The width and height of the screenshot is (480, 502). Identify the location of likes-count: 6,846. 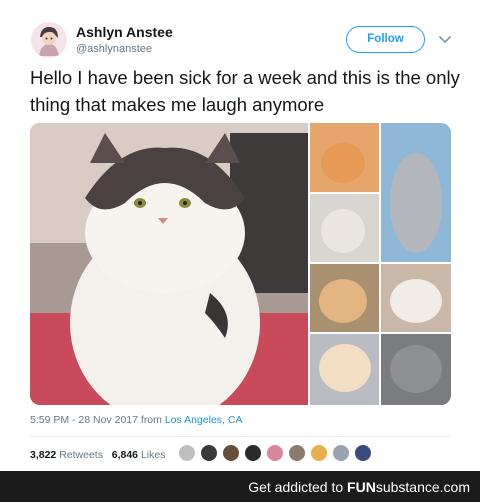
(125, 455).